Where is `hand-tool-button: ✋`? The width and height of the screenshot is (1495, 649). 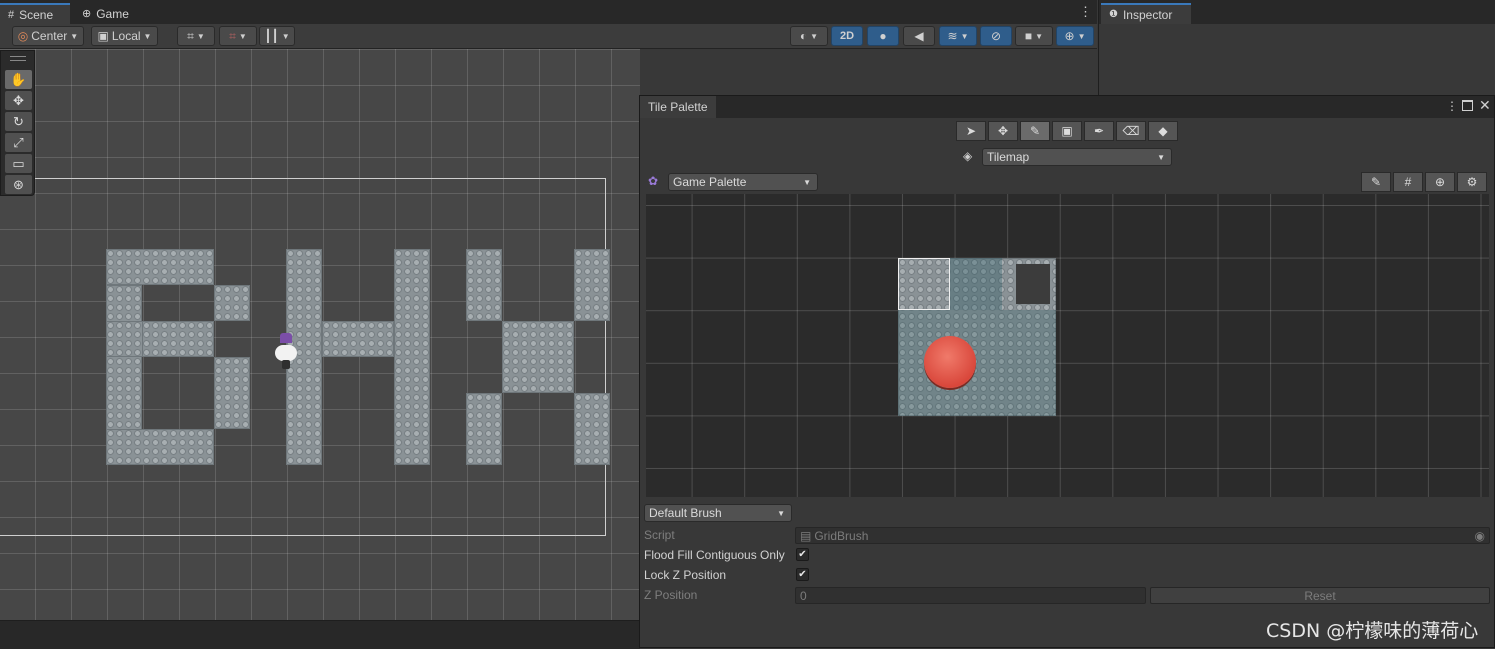
hand-tool-button: ✋ is located at coordinates (18, 79).